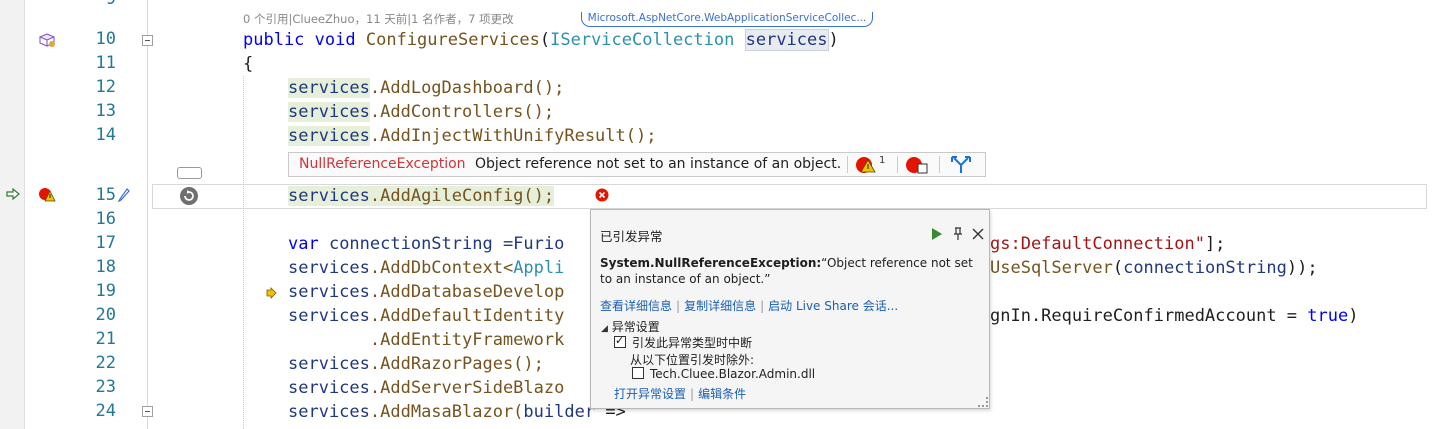 The width and height of the screenshot is (1432, 429). Describe the element at coordinates (602, 195) in the screenshot. I see `error-icon` at that location.